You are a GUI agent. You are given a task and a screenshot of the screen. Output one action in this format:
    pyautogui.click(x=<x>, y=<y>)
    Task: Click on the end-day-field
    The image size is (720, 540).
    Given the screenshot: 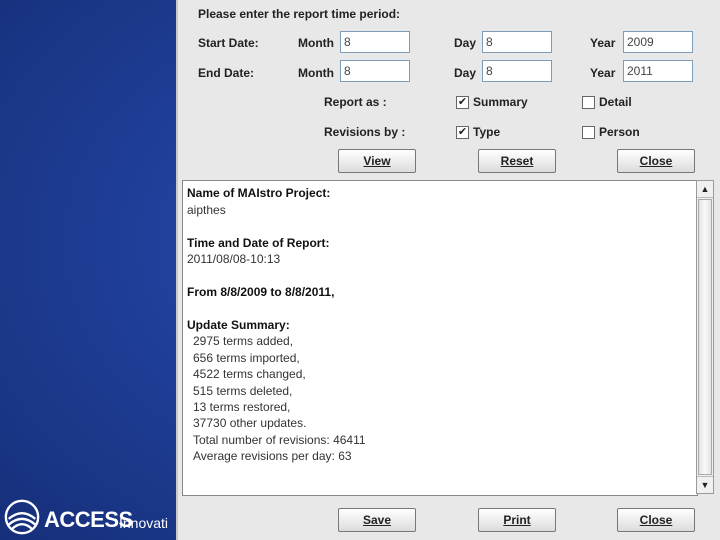 What is the action you would take?
    pyautogui.click(x=517, y=71)
    